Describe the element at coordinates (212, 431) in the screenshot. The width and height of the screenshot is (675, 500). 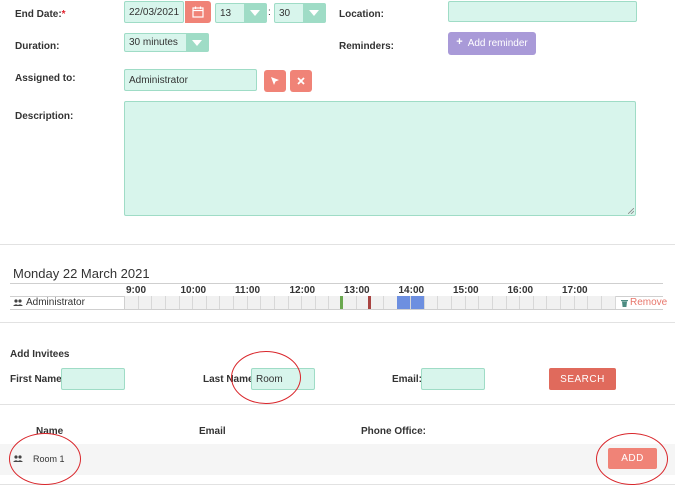
I see `col-header-email: Email` at that location.